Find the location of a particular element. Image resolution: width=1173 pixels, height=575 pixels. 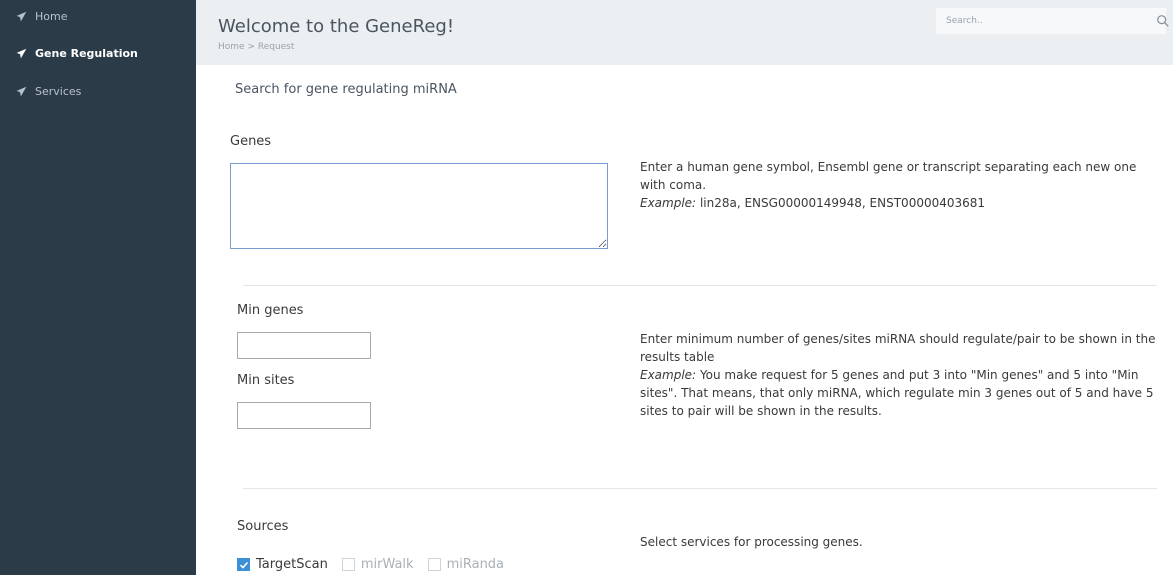

sidebar-item-gene-regulation: Gene Regulation is located at coordinates (77, 53).